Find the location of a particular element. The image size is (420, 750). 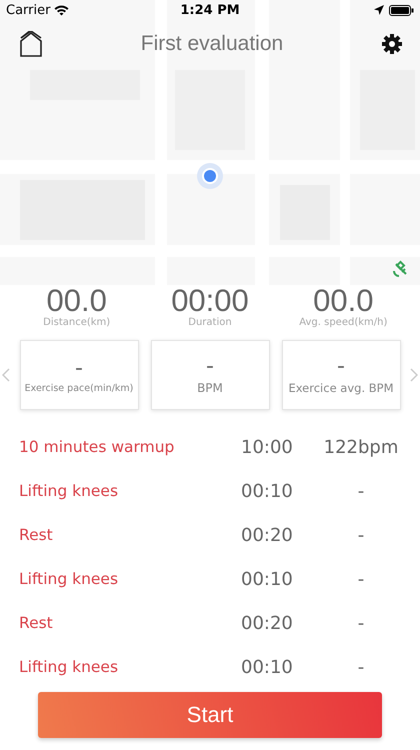

status-time: 1:24 PM is located at coordinates (210, 10).